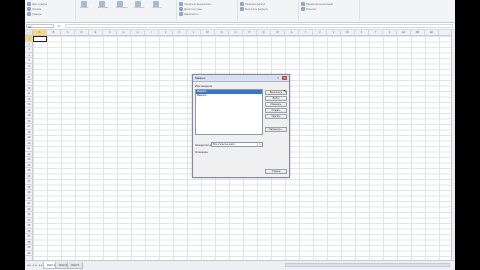 The image size is (480, 270). Describe the element at coordinates (40, 39) in the screenshot. I see `active-cell` at that location.